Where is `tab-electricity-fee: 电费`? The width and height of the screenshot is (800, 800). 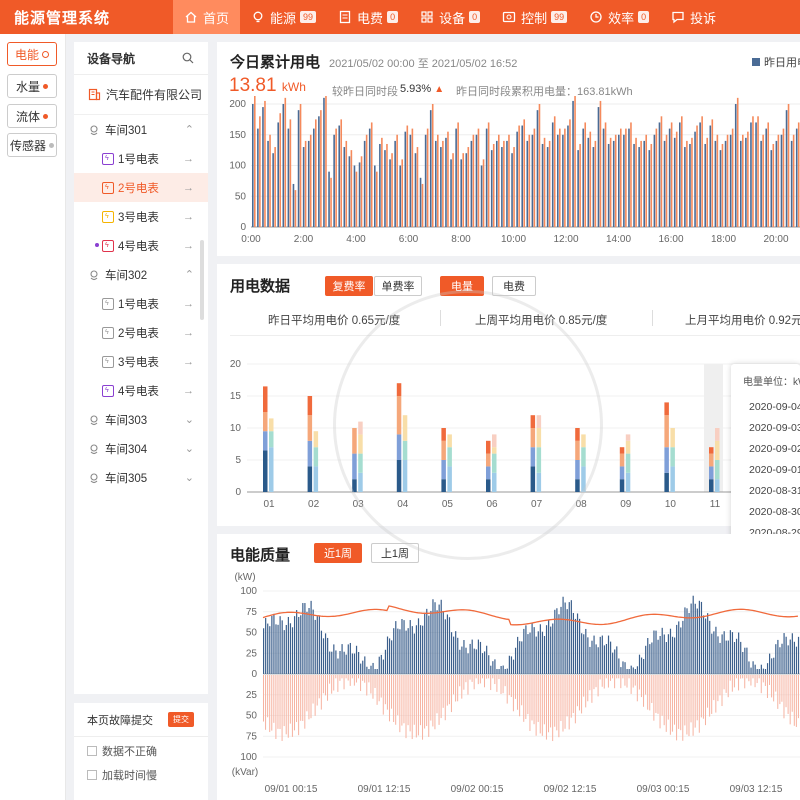
tab-electricity-fee: 电费 is located at coordinates (514, 286).